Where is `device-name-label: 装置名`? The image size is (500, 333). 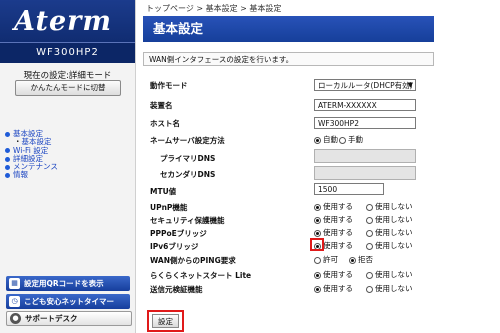 device-name-label: 装置名 is located at coordinates (161, 105).